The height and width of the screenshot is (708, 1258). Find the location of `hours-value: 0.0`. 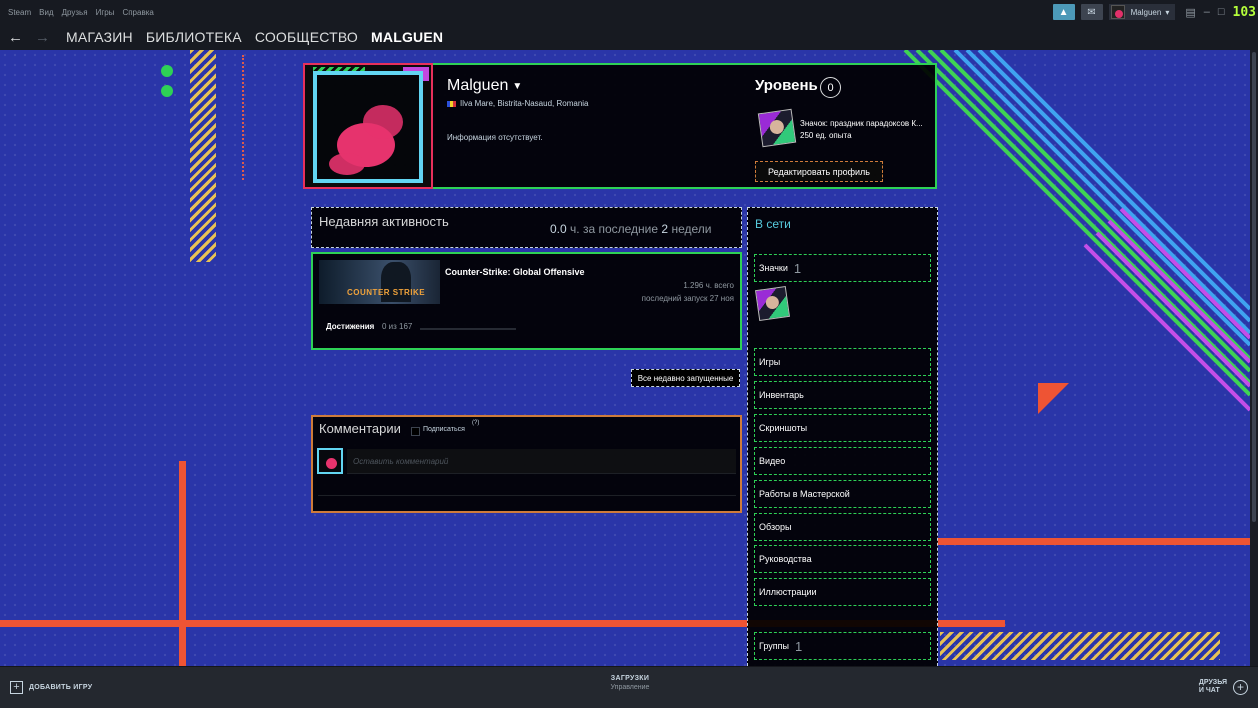

hours-value: 0.0 is located at coordinates (558, 229).